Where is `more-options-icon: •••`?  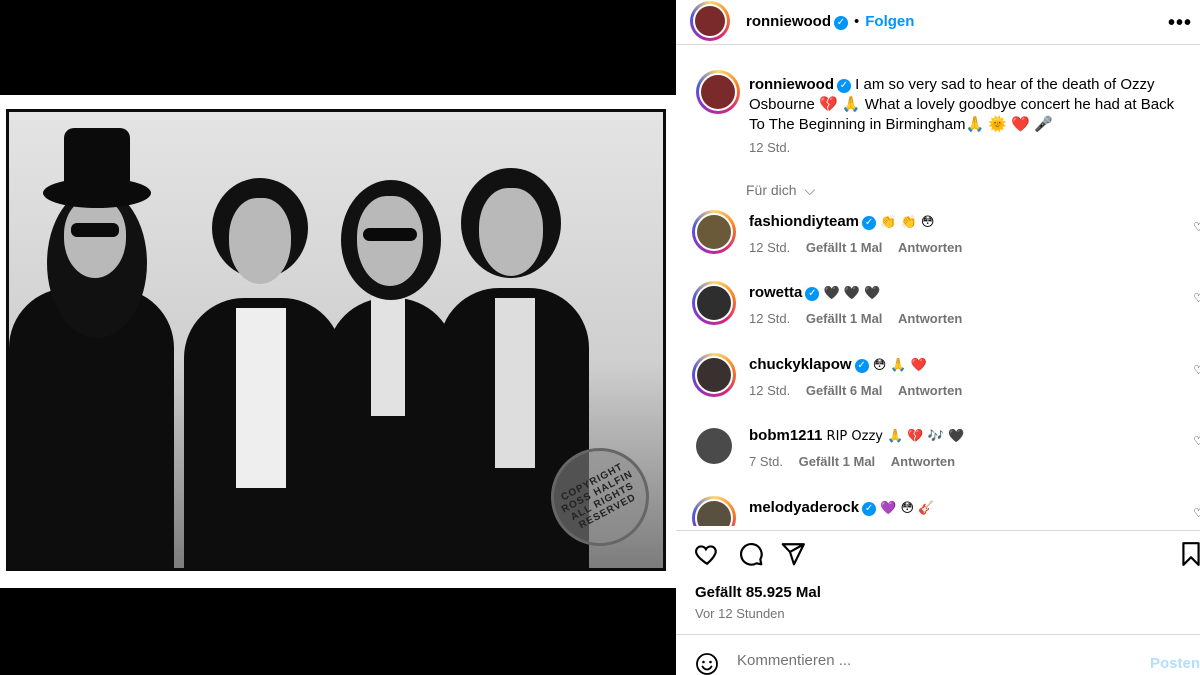 more-options-icon: ••• is located at coordinates (1180, 23).